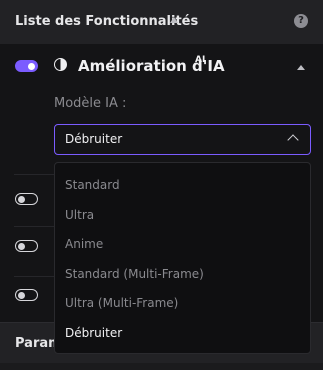  I want to click on model-option: Anime, so click(84, 244).